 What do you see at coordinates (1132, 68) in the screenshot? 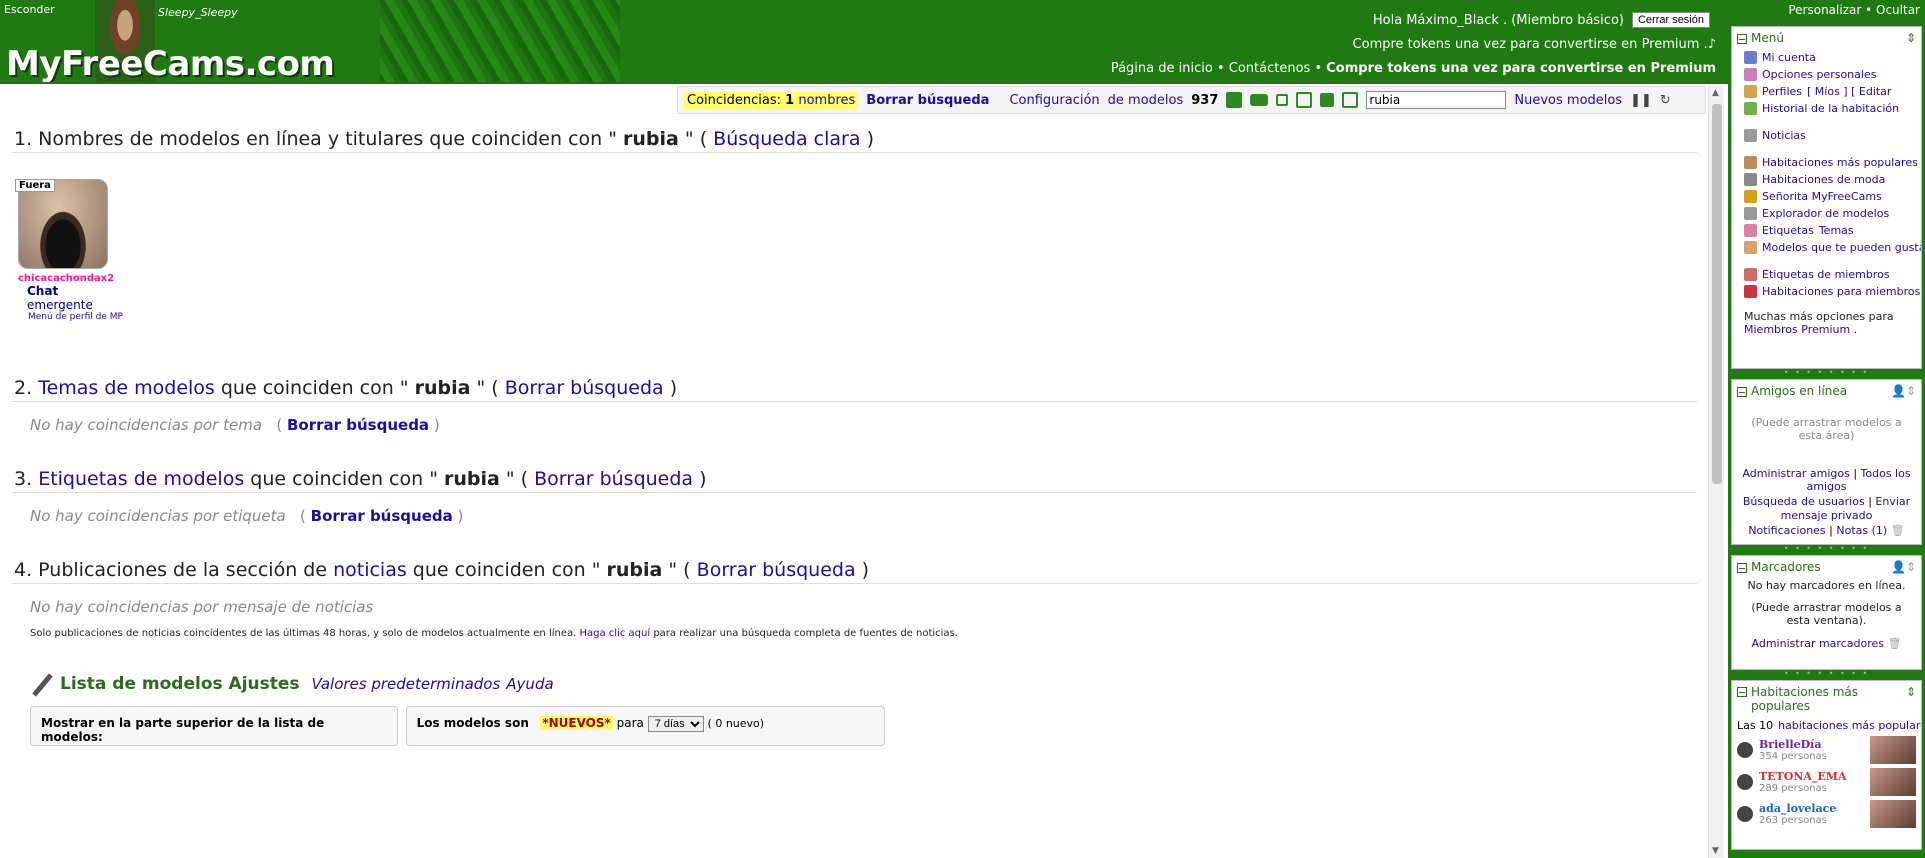
I see `nav-page-link: Página` at bounding box center [1132, 68].